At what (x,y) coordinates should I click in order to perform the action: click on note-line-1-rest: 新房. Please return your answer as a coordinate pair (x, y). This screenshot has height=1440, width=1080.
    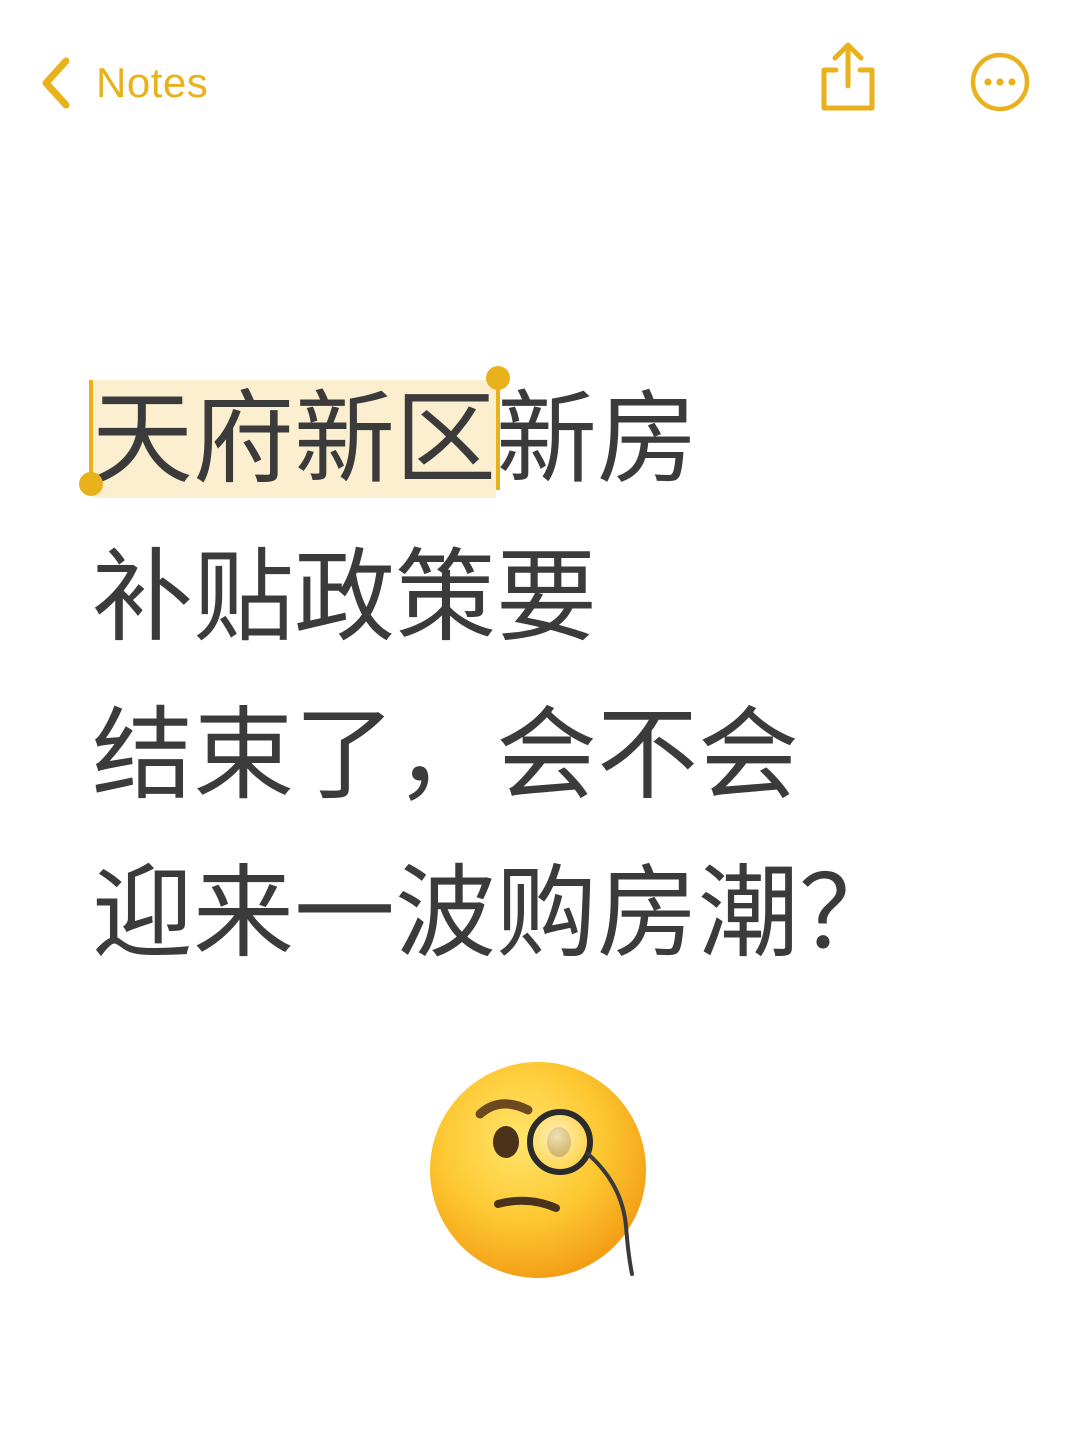
    Looking at the image, I should click on (597, 439).